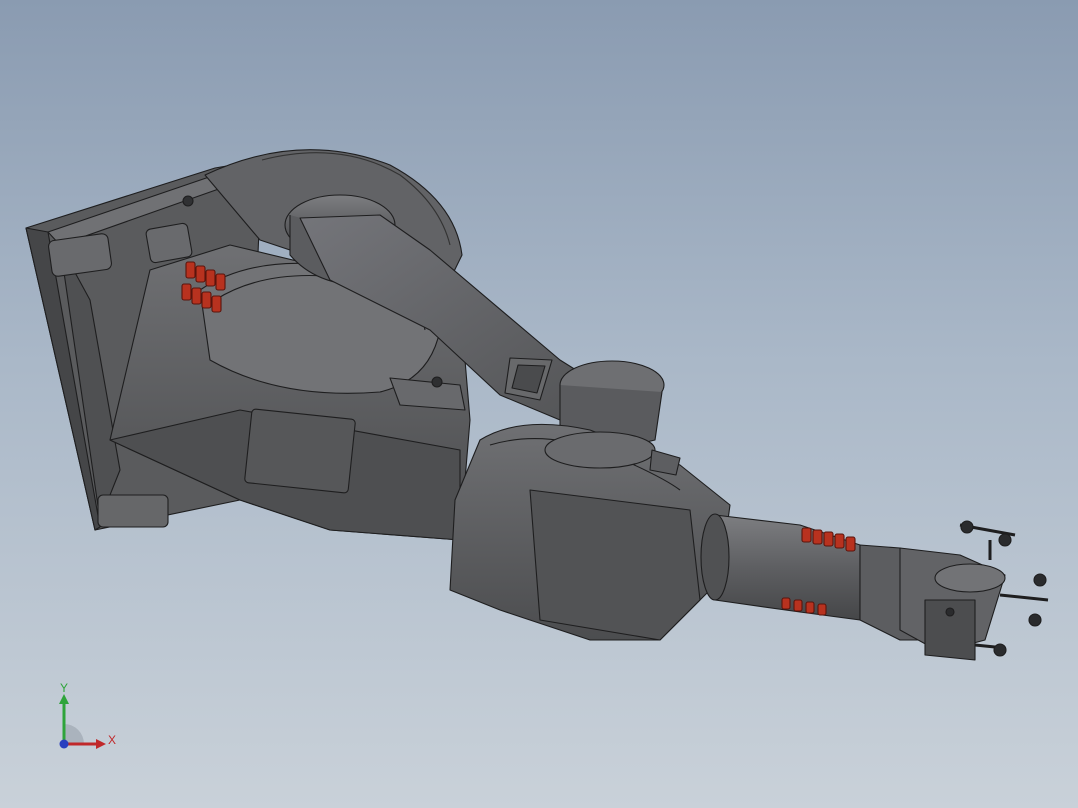 The height and width of the screenshot is (808, 1078). I want to click on base-pad-top-left, so click(80, 255).